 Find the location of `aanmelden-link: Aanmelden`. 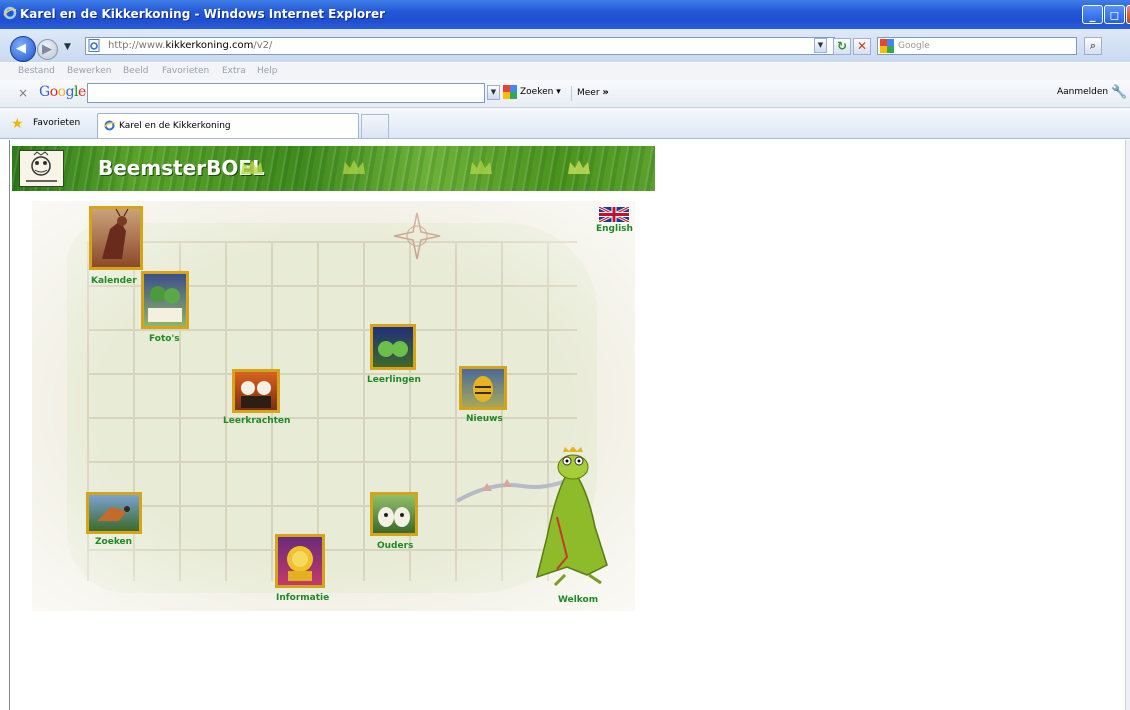

aanmelden-link: Aanmelden is located at coordinates (1082, 92).